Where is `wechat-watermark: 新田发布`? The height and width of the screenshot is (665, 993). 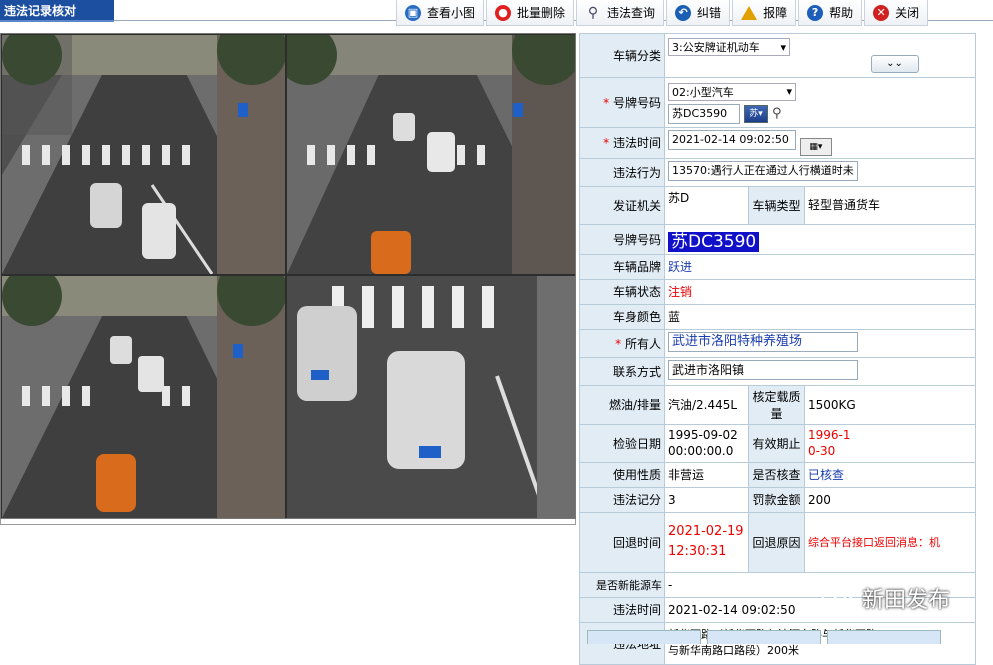
wechat-watermark: 新田发布 is located at coordinates (886, 598).